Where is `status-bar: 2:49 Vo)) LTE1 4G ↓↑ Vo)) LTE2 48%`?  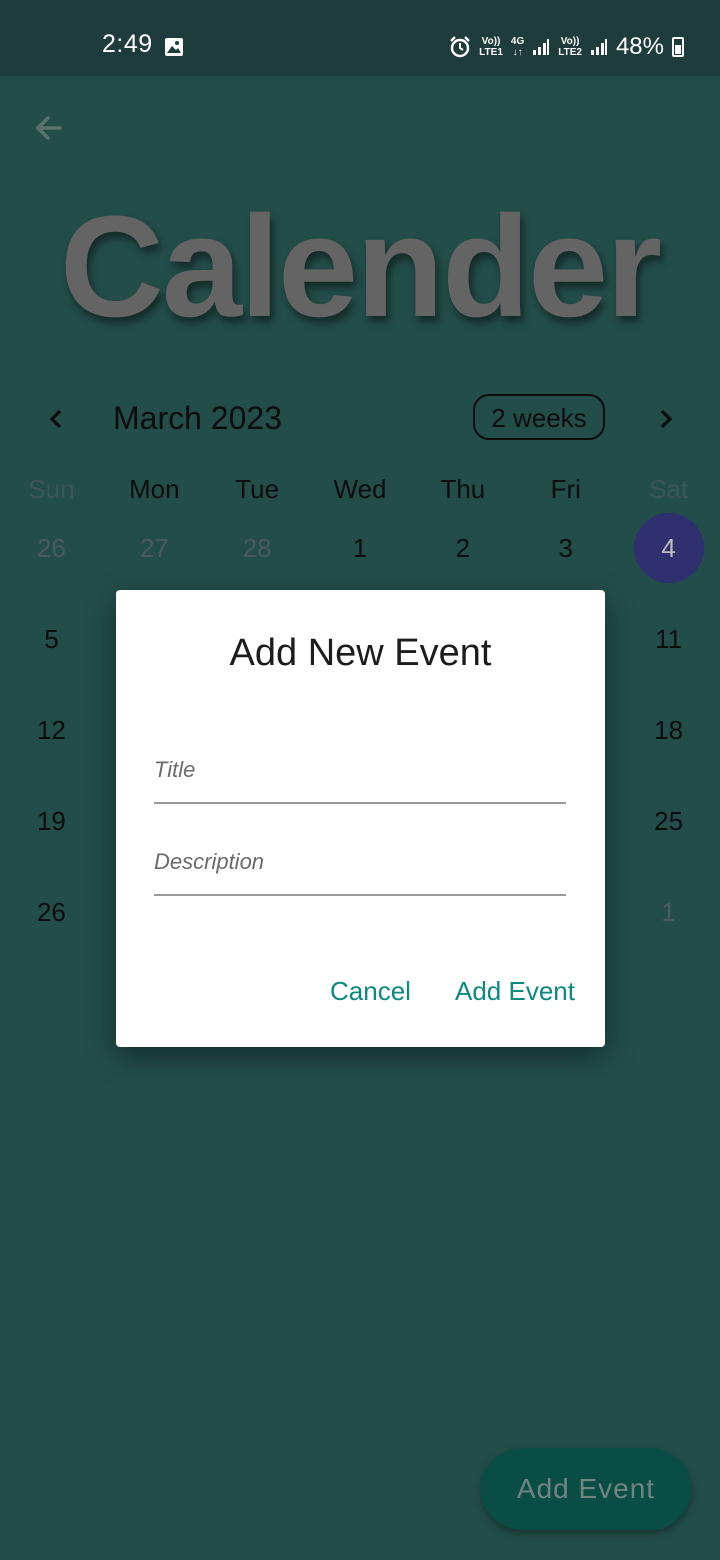 status-bar: 2:49 Vo)) LTE1 4G ↓↑ Vo)) LTE2 48% is located at coordinates (360, 38).